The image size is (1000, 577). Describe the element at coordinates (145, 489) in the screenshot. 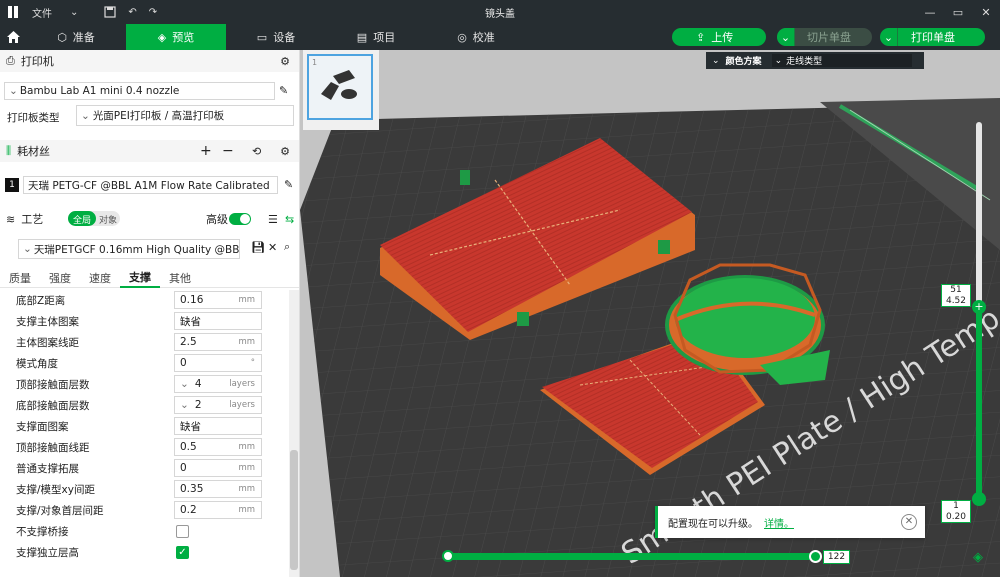

I see `param-row: 支撑/模型xy间距 0.35 mm` at that location.